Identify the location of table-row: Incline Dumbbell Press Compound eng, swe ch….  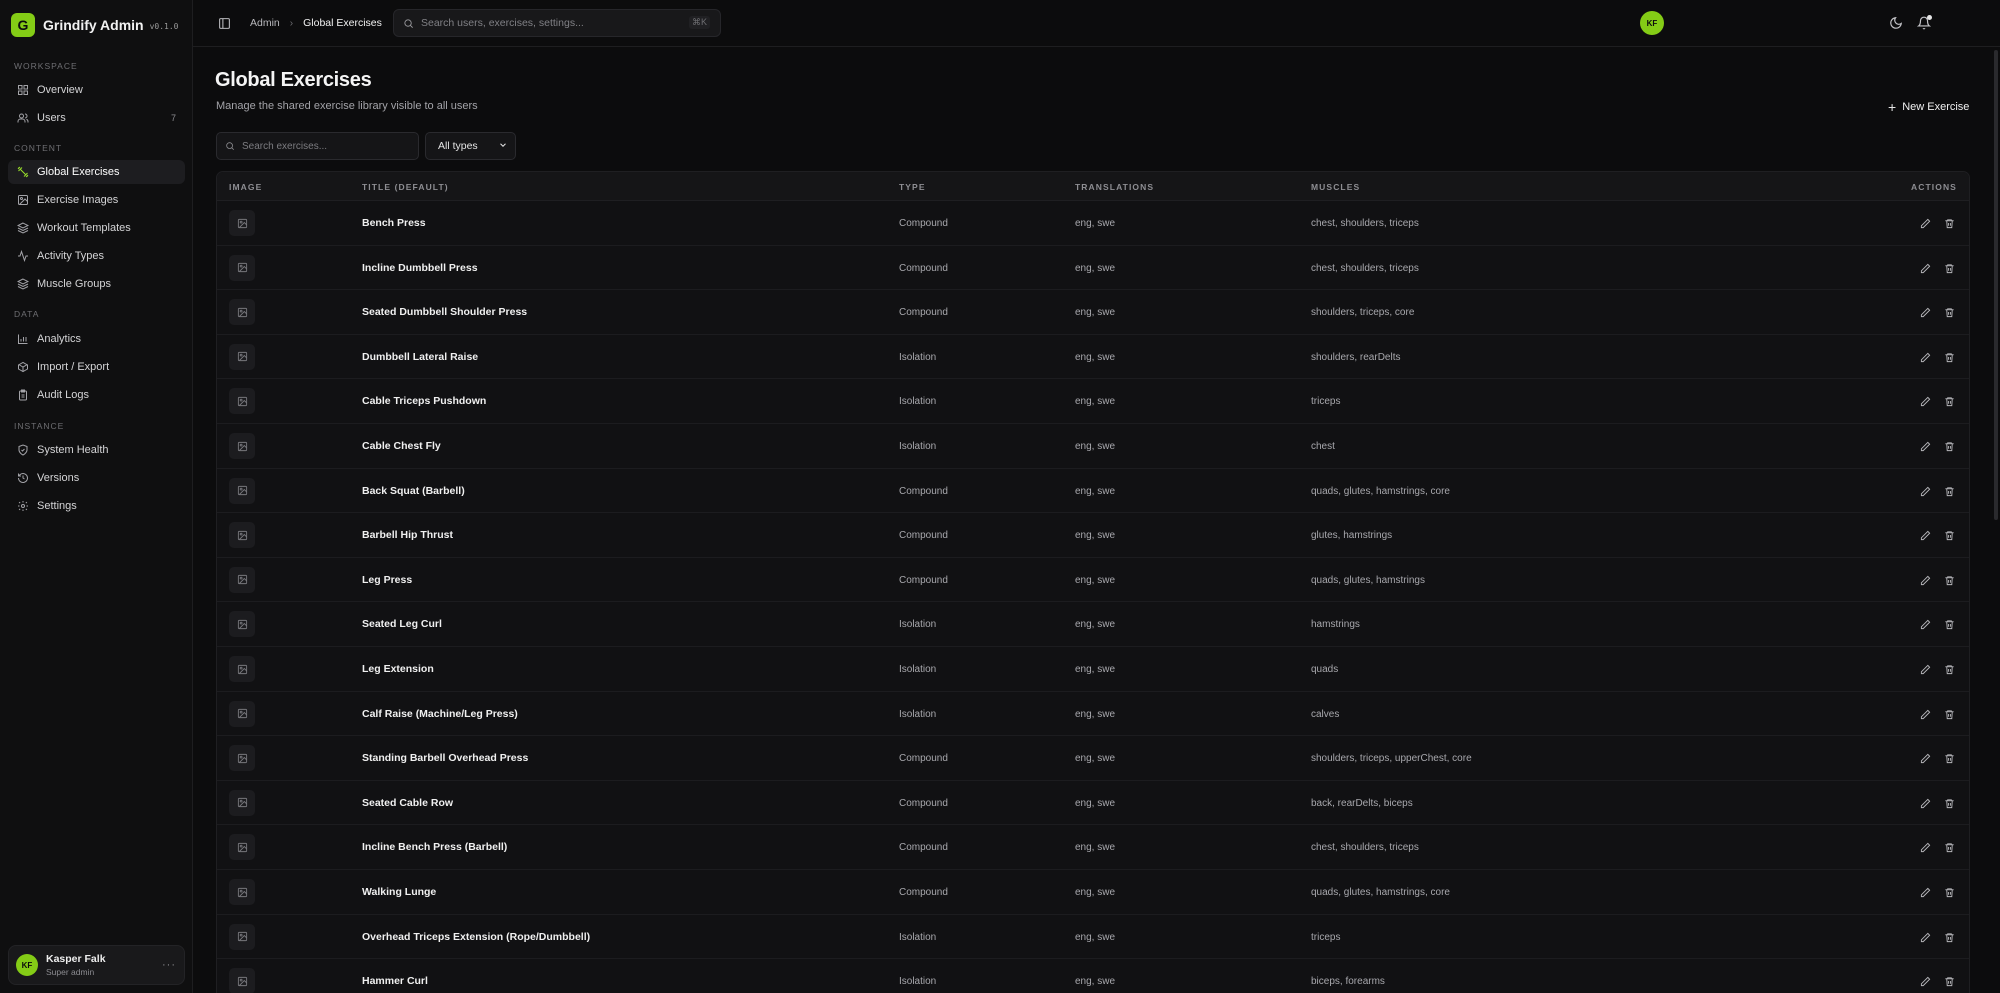
(1093, 268).